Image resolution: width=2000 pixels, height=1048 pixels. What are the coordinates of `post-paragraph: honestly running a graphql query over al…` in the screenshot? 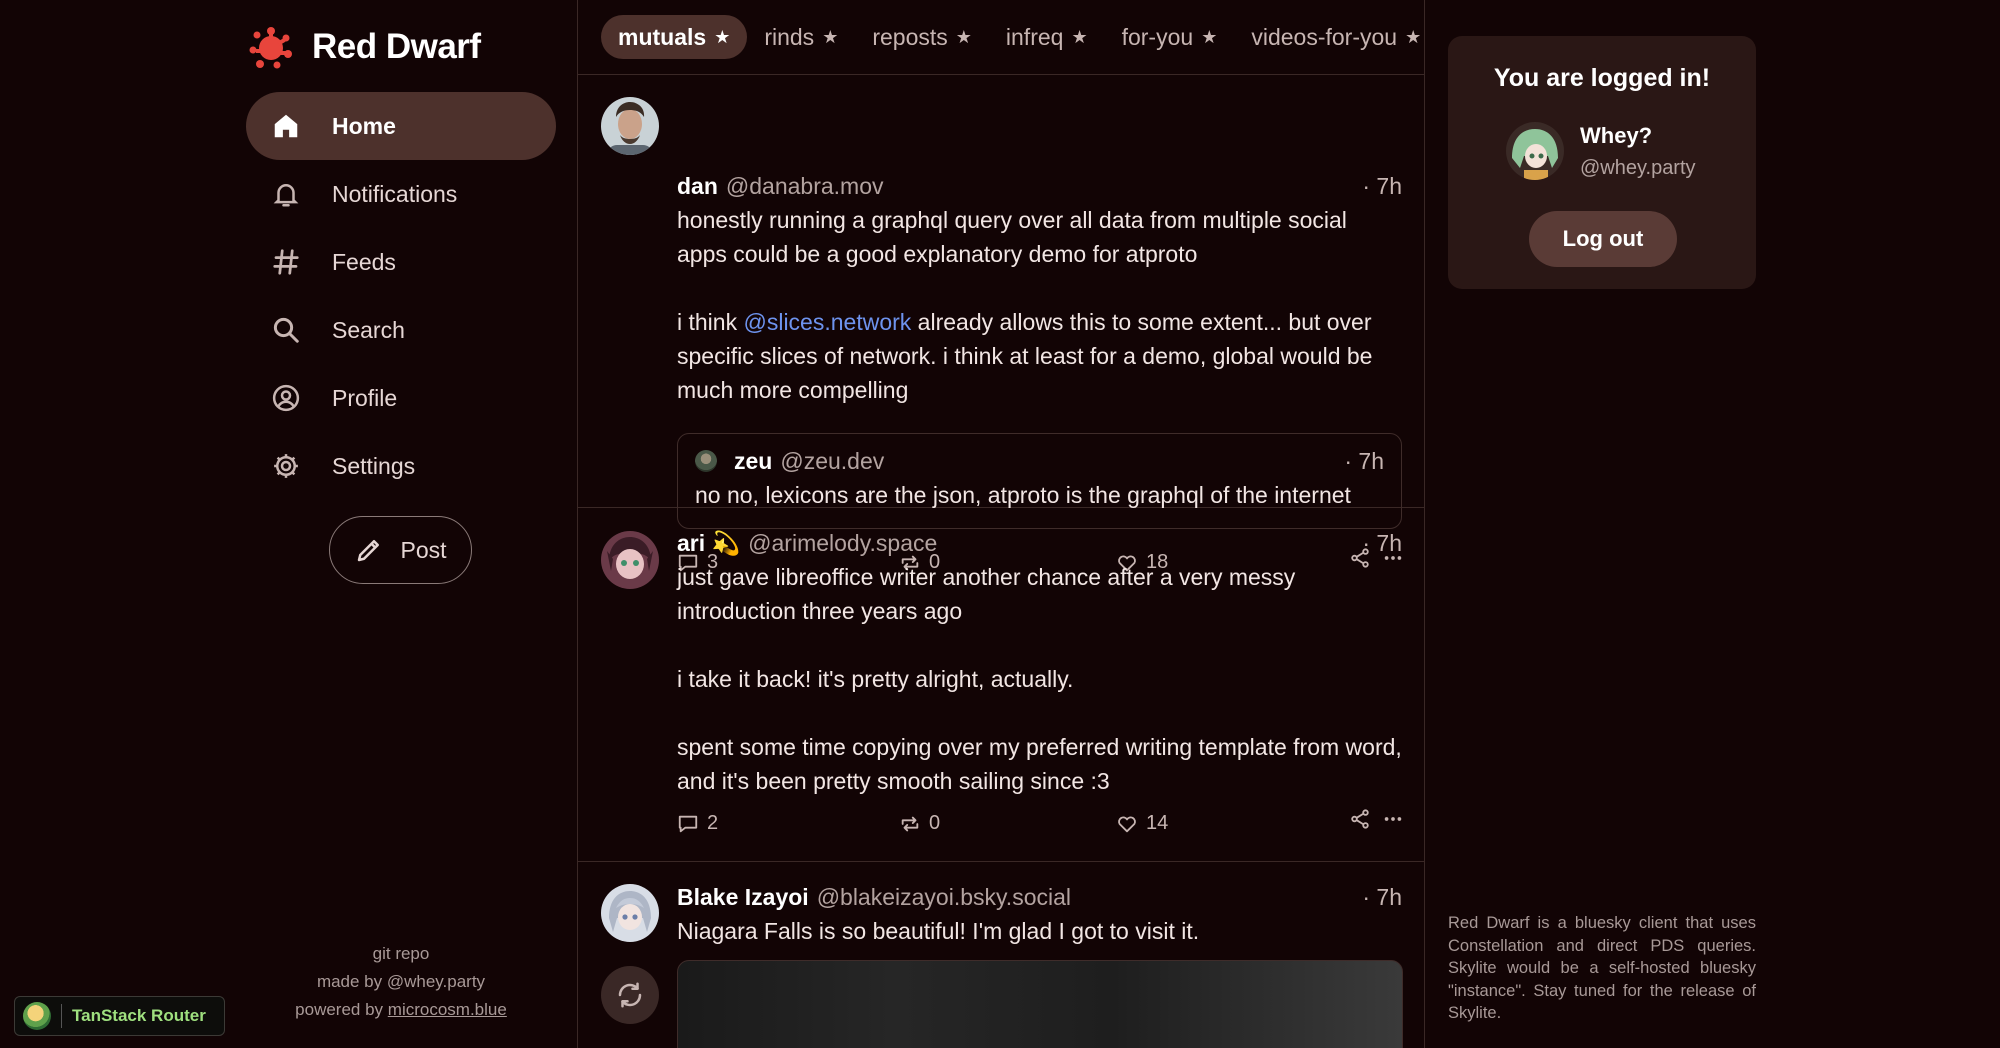 It's located at (1012, 237).